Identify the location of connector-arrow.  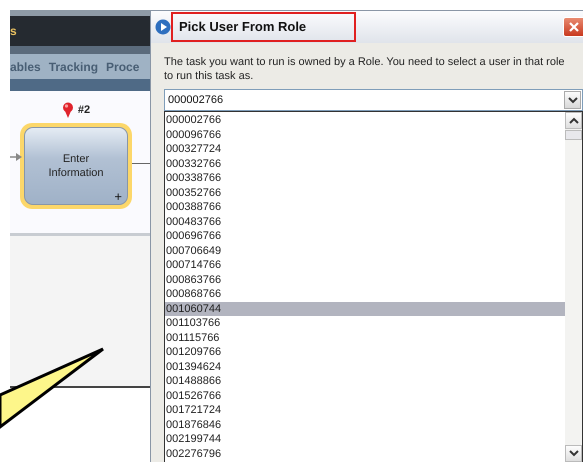
(16, 157).